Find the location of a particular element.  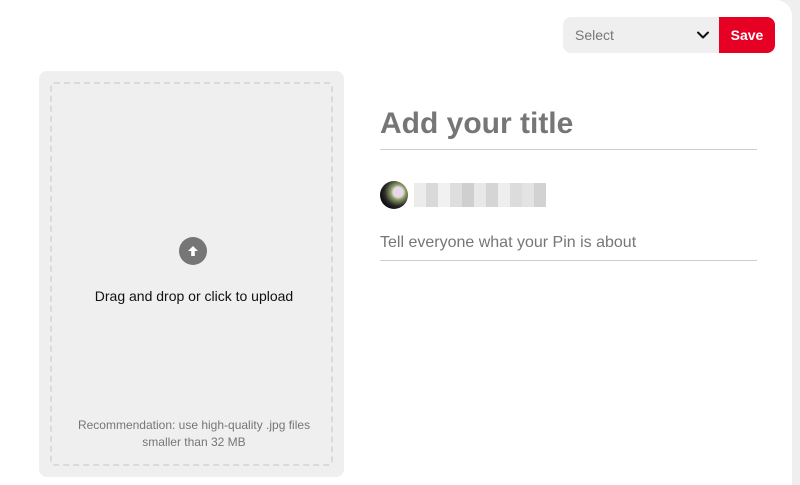

chevron-down-icon is located at coordinates (703, 35).